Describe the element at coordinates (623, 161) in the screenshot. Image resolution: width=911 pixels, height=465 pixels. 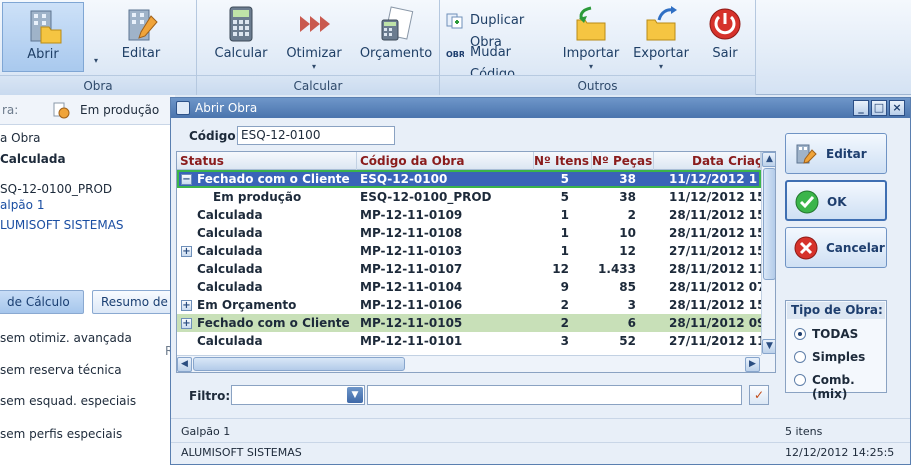
I see `column-header-pecas: Nº Peças` at that location.